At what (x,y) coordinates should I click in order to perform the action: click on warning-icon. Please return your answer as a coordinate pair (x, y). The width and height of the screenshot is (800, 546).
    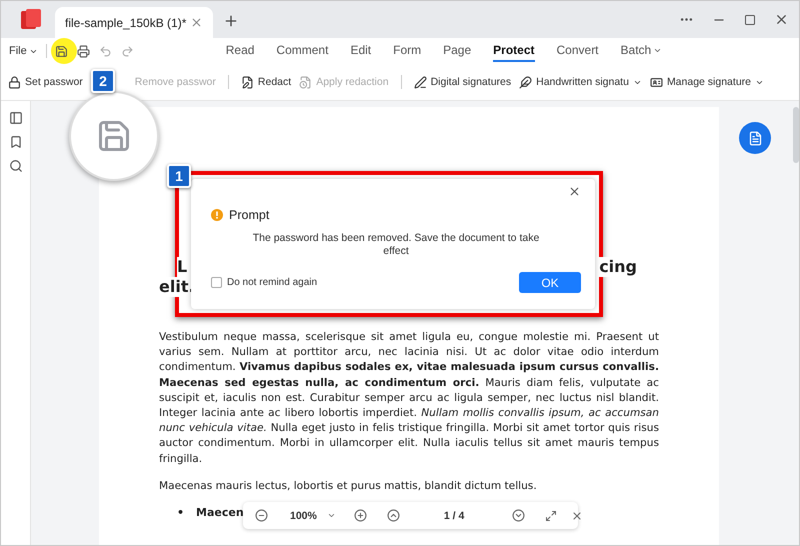
    Looking at the image, I should click on (217, 215).